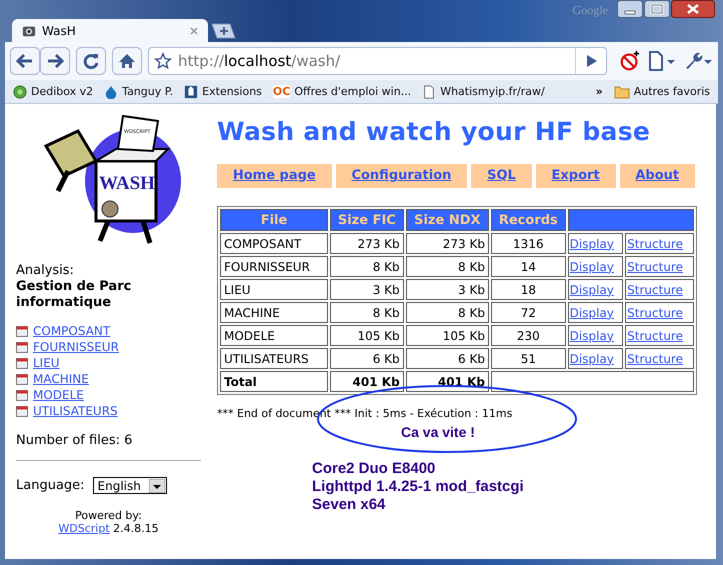  Describe the element at coordinates (528, 243) in the screenshot. I see `table-cell: 1316` at that location.